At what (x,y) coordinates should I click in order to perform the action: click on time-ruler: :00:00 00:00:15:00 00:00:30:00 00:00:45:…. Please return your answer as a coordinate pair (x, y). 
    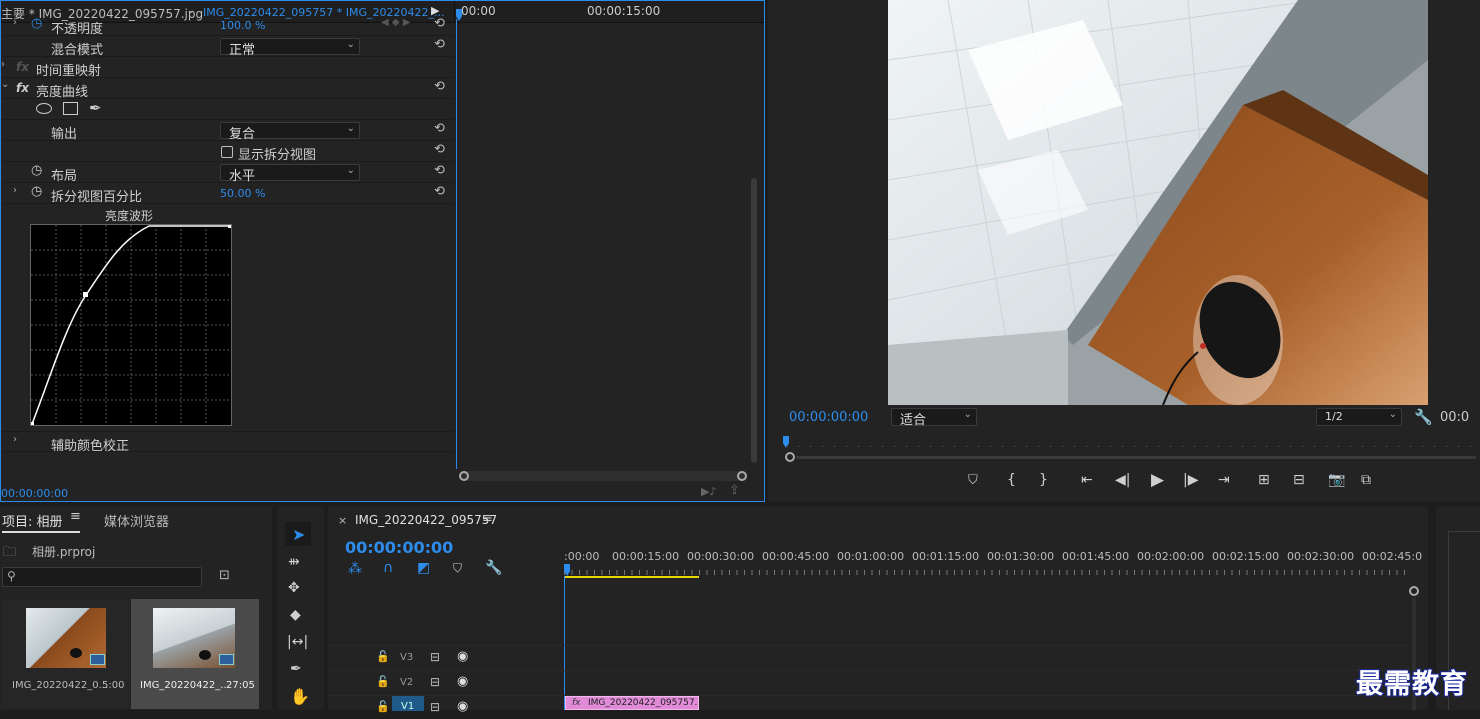
    Looking at the image, I should click on (993, 562).